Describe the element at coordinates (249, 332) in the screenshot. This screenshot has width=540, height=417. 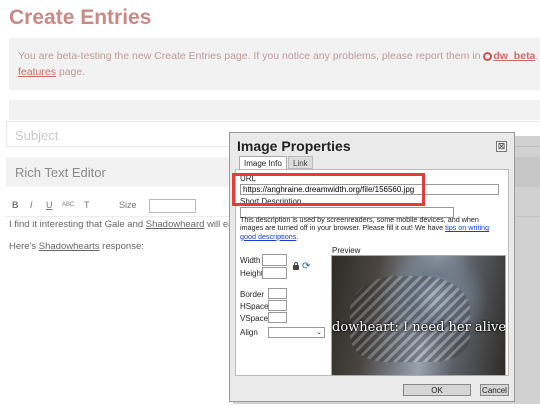
I see `align-label: Align` at that location.